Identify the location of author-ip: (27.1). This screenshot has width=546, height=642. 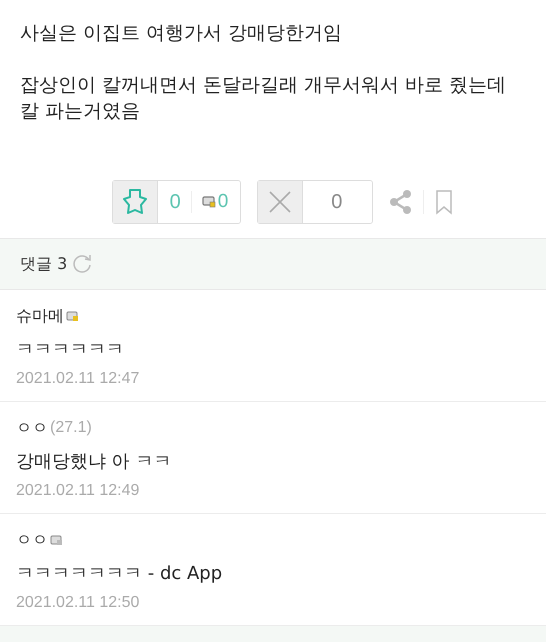
(71, 428).